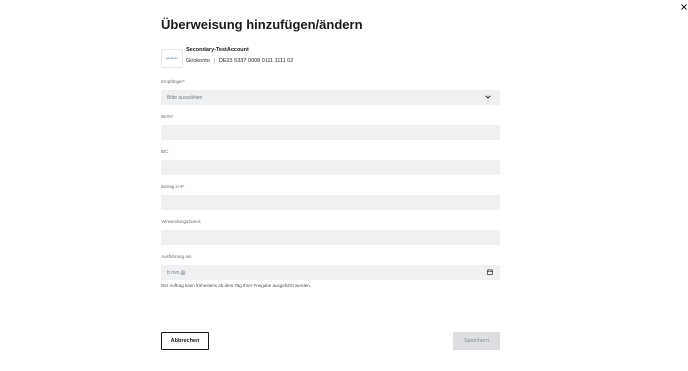 The height and width of the screenshot is (371, 688). I want to click on purpose-field, so click(330, 237).